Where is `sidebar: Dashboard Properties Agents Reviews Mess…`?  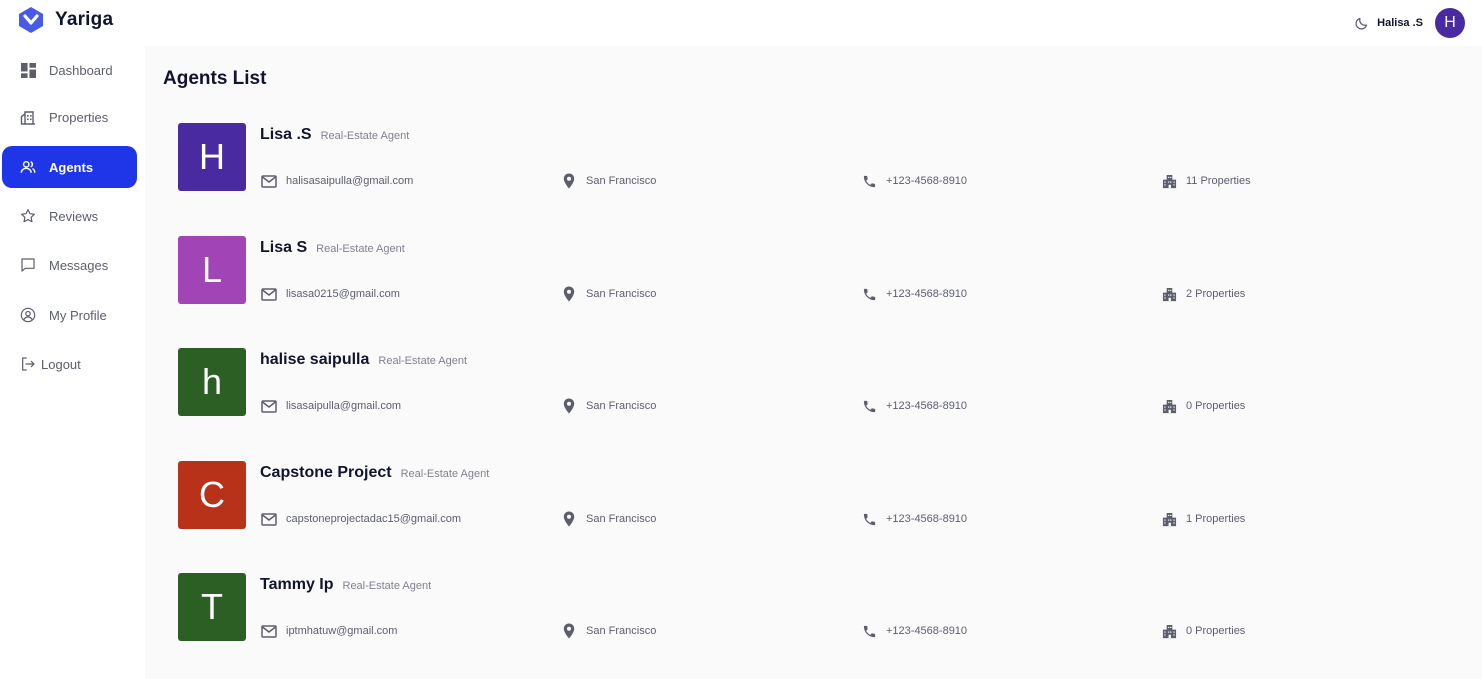 sidebar: Dashboard Properties Agents Reviews Mess… is located at coordinates (72, 362).